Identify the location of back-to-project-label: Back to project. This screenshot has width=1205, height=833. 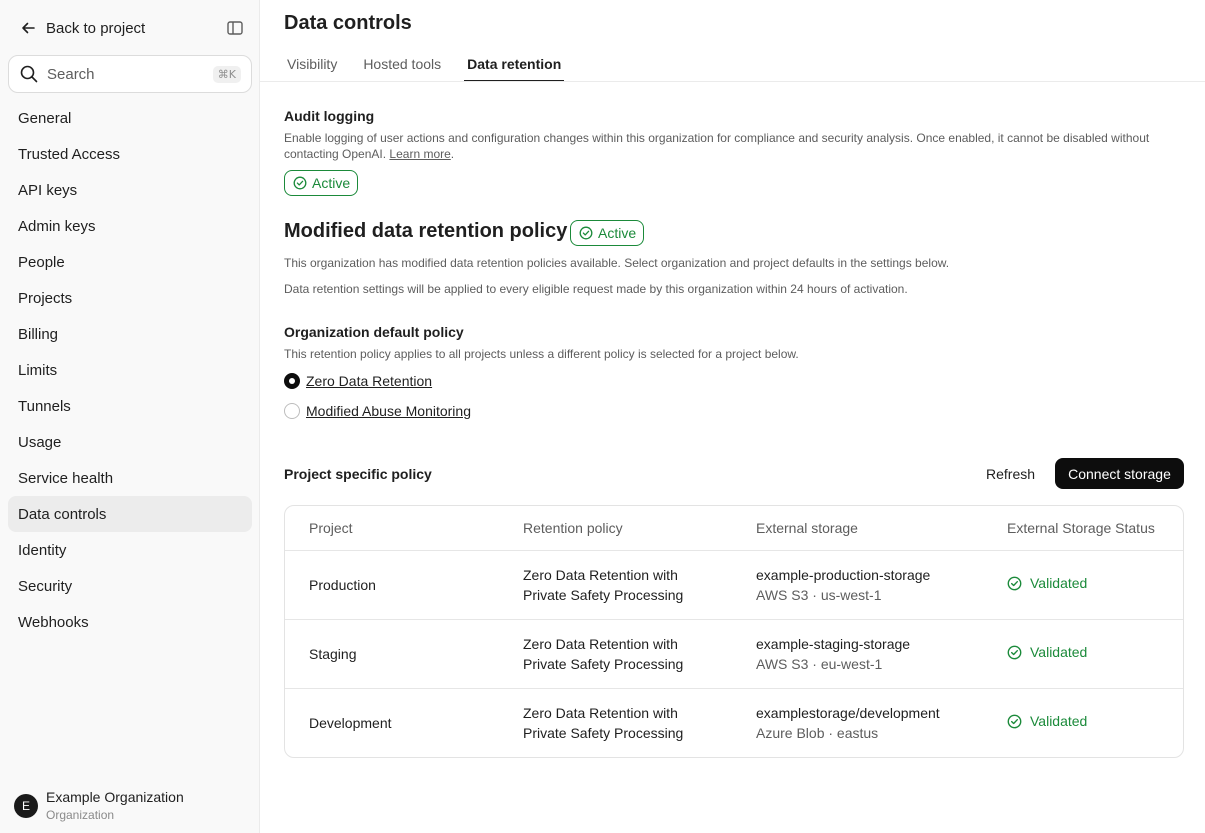
(96, 28).